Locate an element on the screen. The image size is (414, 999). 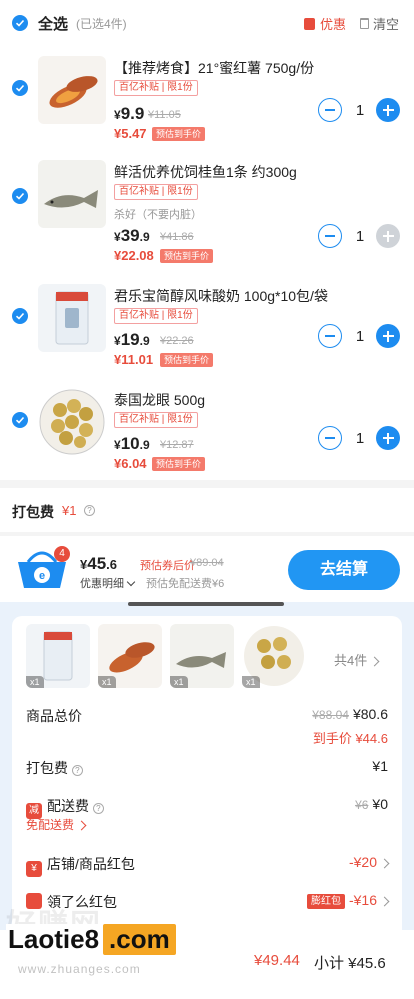
trash-icon is located at coordinates (364, 23).